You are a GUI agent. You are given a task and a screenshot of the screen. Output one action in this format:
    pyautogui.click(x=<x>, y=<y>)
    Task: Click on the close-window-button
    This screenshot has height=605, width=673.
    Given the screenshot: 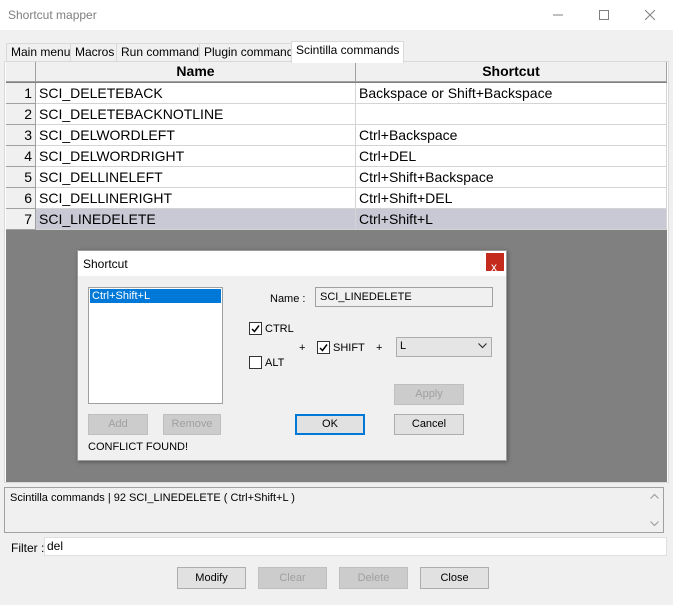 What is the action you would take?
    pyautogui.click(x=650, y=15)
    